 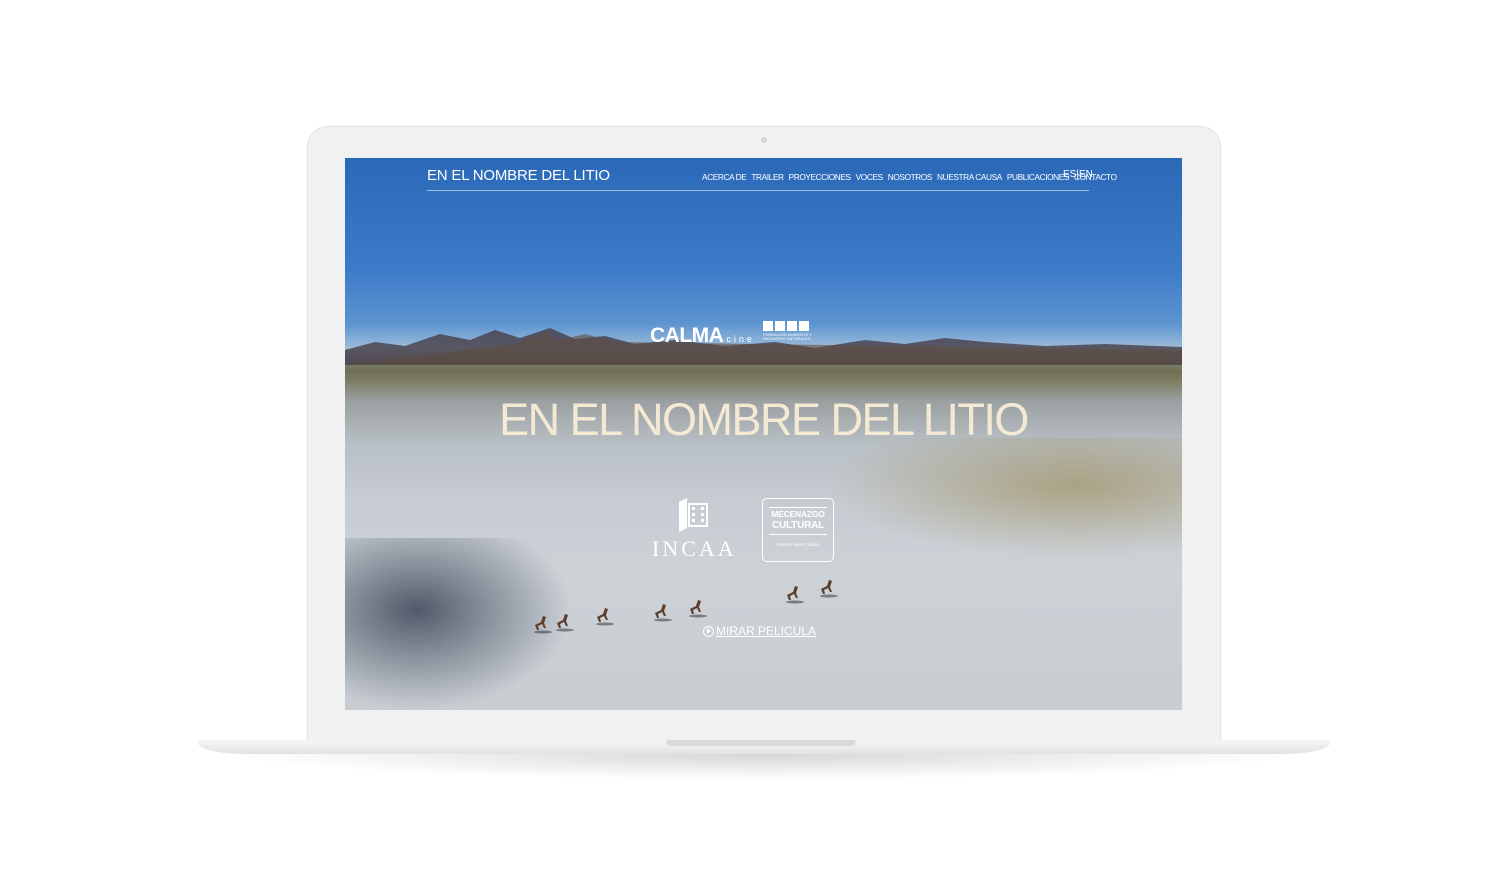 I want to click on calma-logo-main: CALMA, so click(x=687, y=335).